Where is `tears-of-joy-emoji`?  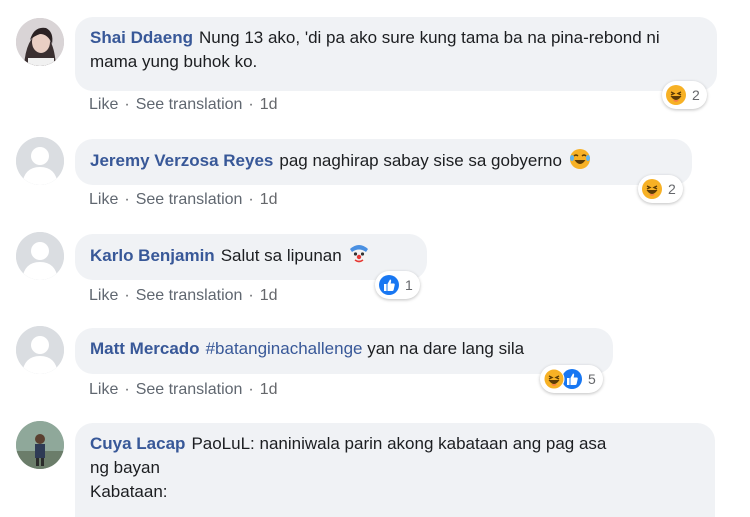
tears-of-joy-emoji is located at coordinates (579, 159).